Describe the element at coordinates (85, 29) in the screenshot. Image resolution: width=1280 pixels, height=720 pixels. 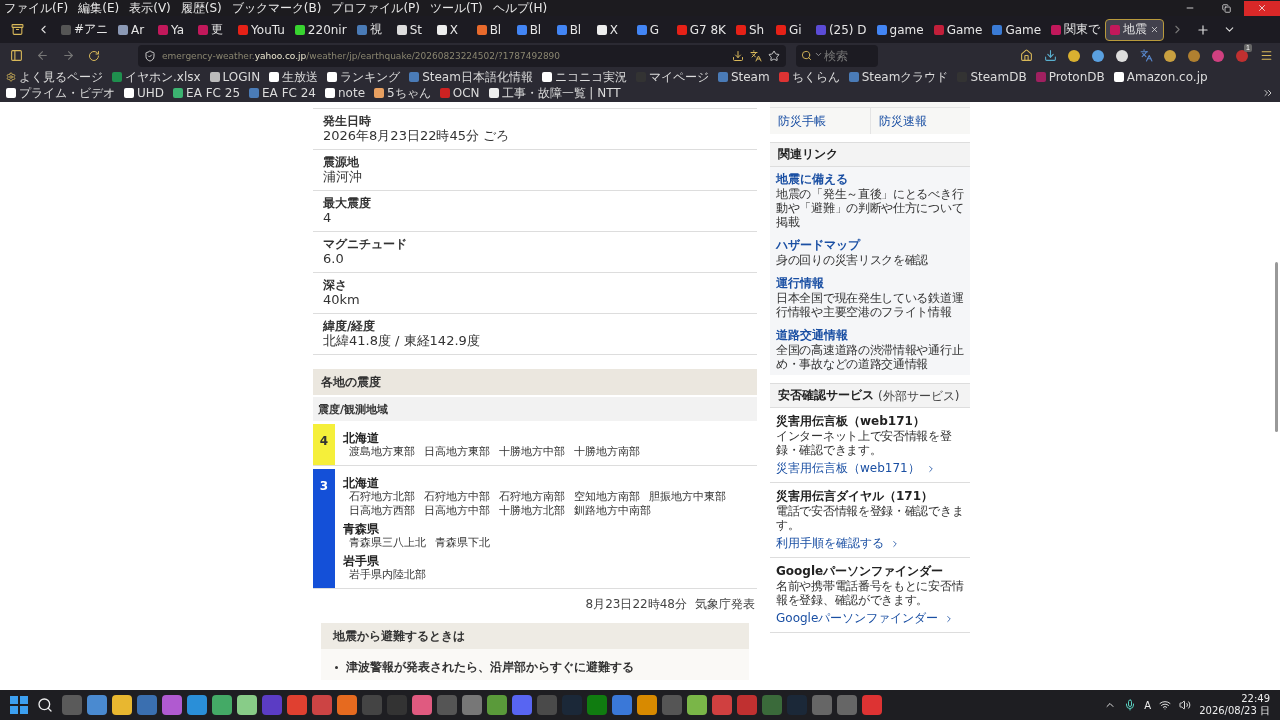
I see `browser-tab: #アニ` at that location.